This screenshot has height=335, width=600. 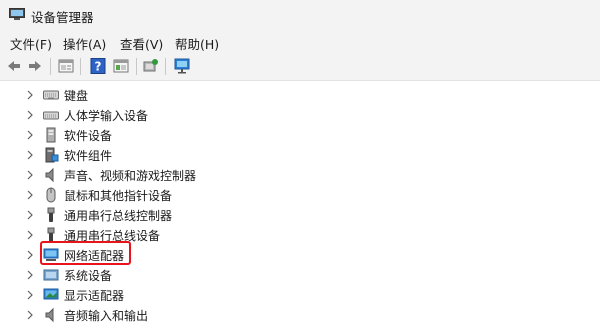 I want to click on mouse-icon, so click(x=51, y=195).